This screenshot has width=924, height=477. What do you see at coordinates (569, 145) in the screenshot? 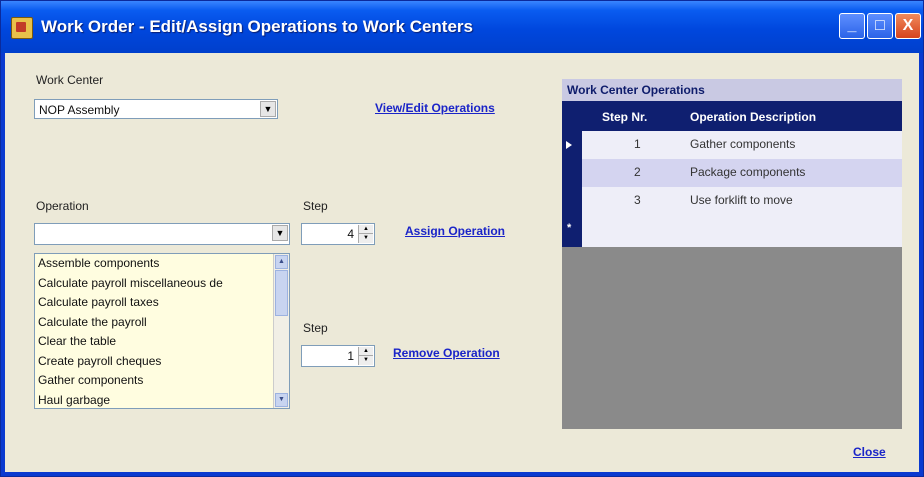
I see `current-row-icon` at bounding box center [569, 145].